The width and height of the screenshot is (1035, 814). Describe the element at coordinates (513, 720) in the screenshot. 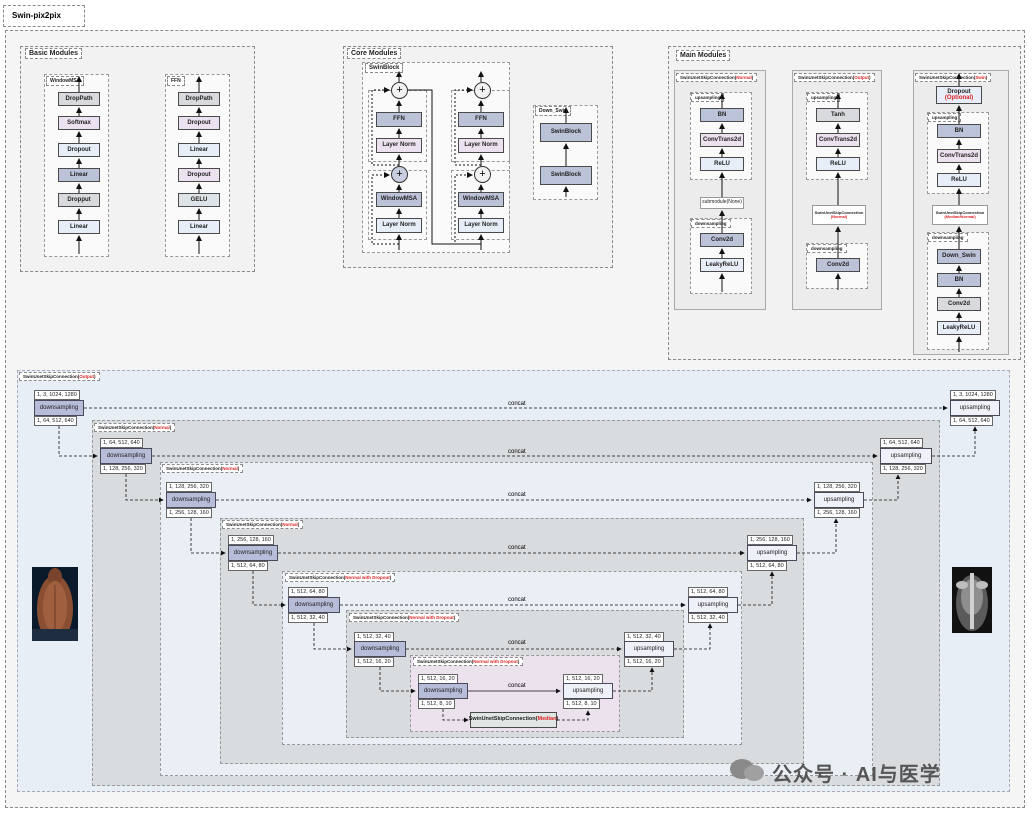

I see `median-block: SwinUnetSkipConnection(Median)` at that location.